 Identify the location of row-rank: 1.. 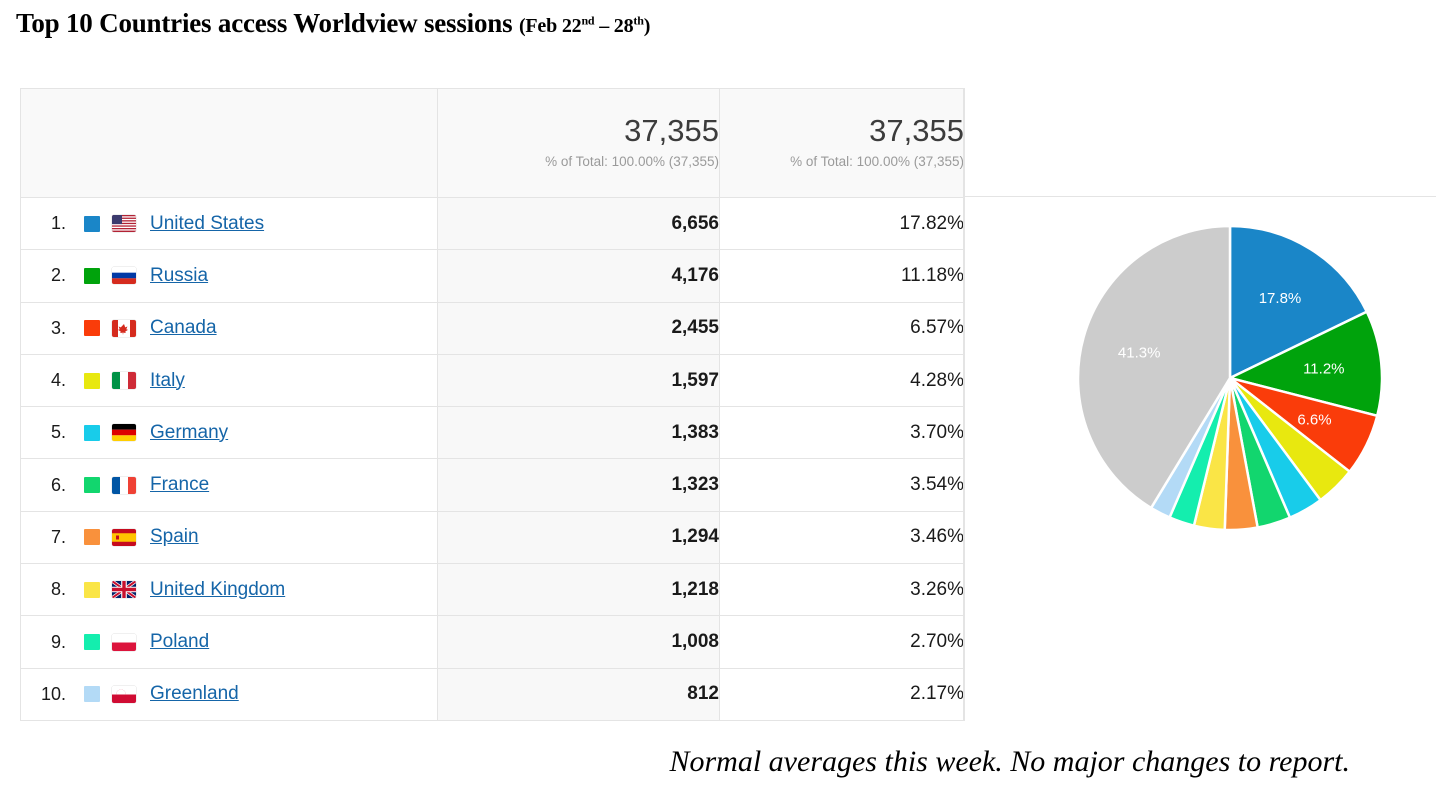
(58, 223).